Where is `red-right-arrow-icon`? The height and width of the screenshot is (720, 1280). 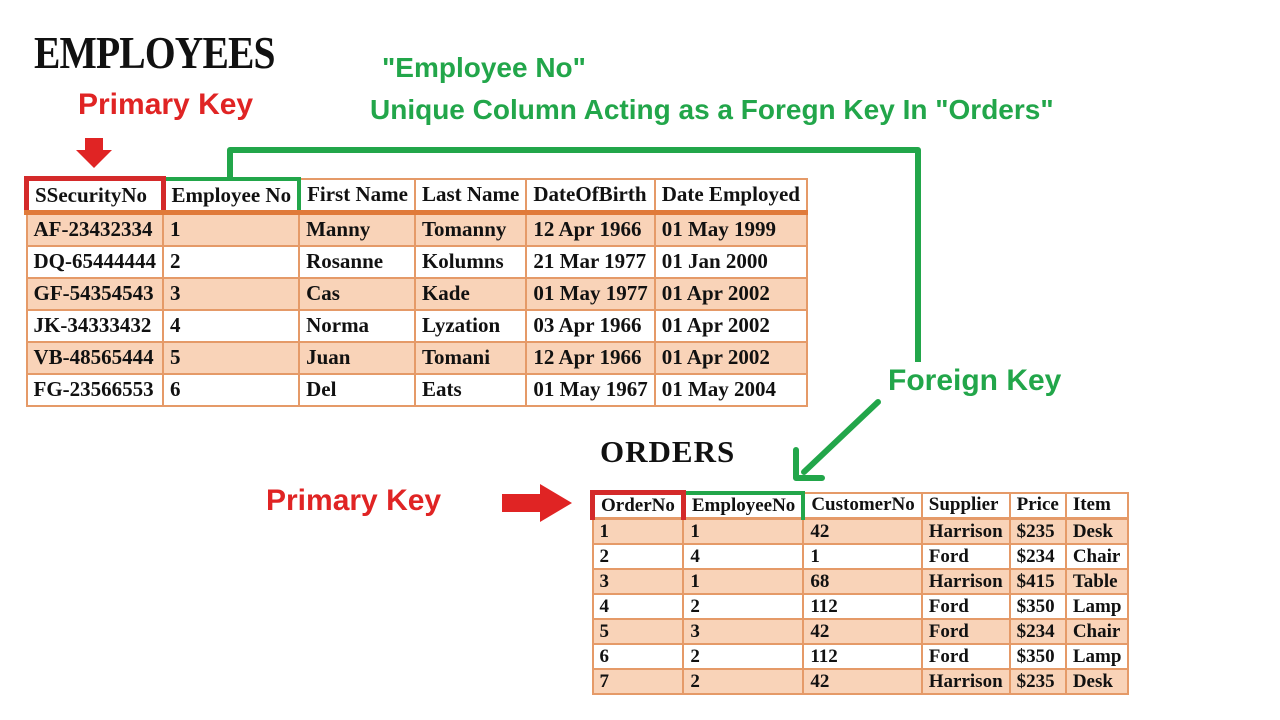
red-right-arrow-icon is located at coordinates (537, 503).